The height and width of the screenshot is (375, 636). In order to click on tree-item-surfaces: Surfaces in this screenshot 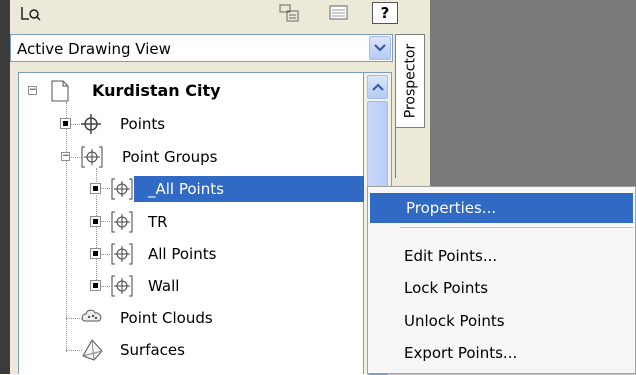, I will do `click(208, 350)`.